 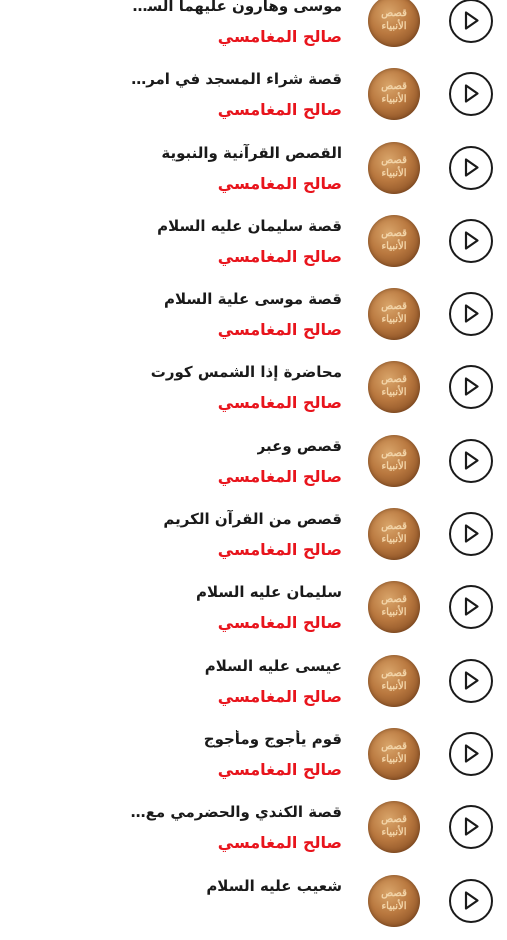 I want to click on track-title: قصة موسى علية السلام, so click(x=253, y=299).